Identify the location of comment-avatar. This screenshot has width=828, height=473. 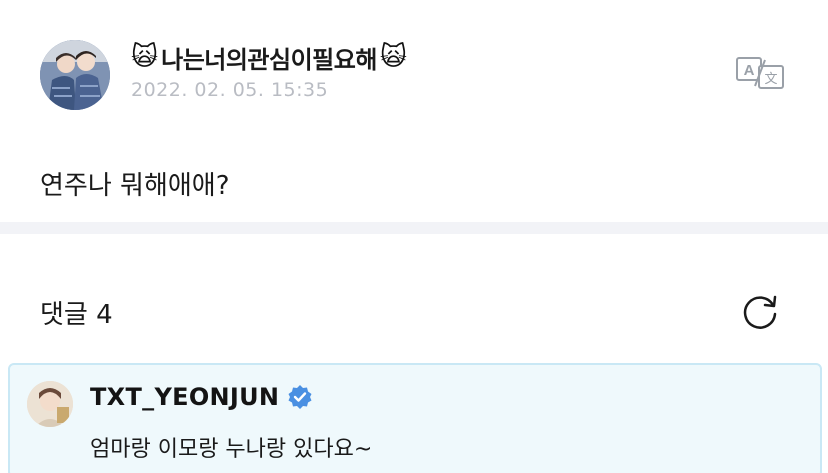
(50, 404).